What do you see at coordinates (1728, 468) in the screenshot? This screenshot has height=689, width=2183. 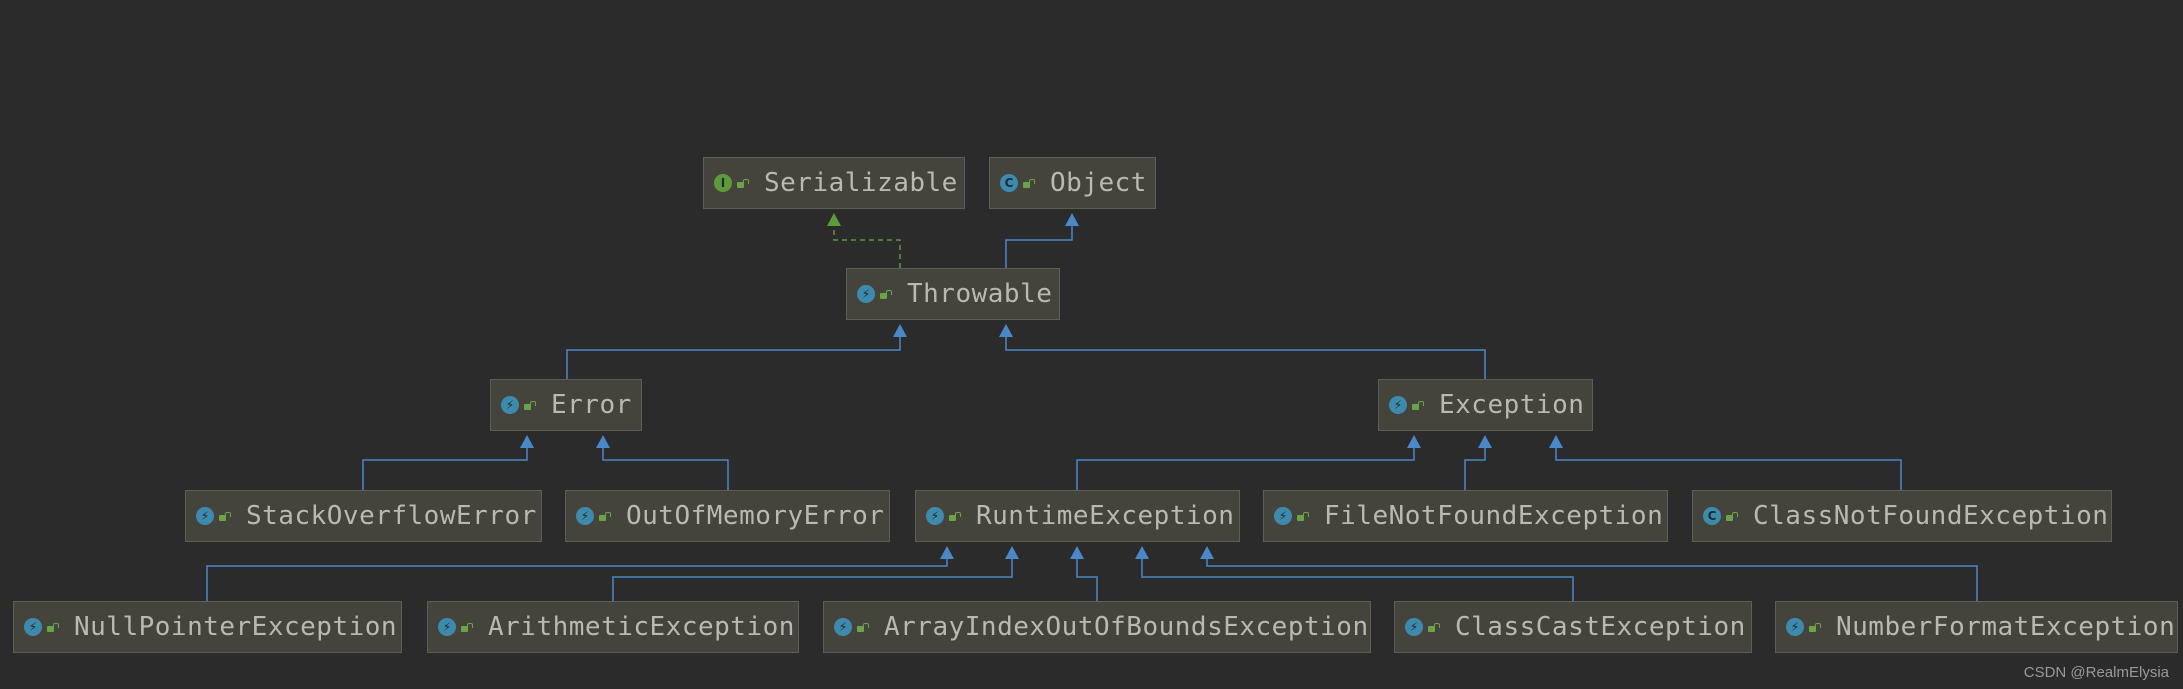 I see `edge-classnotfoundexception-exception` at bounding box center [1728, 468].